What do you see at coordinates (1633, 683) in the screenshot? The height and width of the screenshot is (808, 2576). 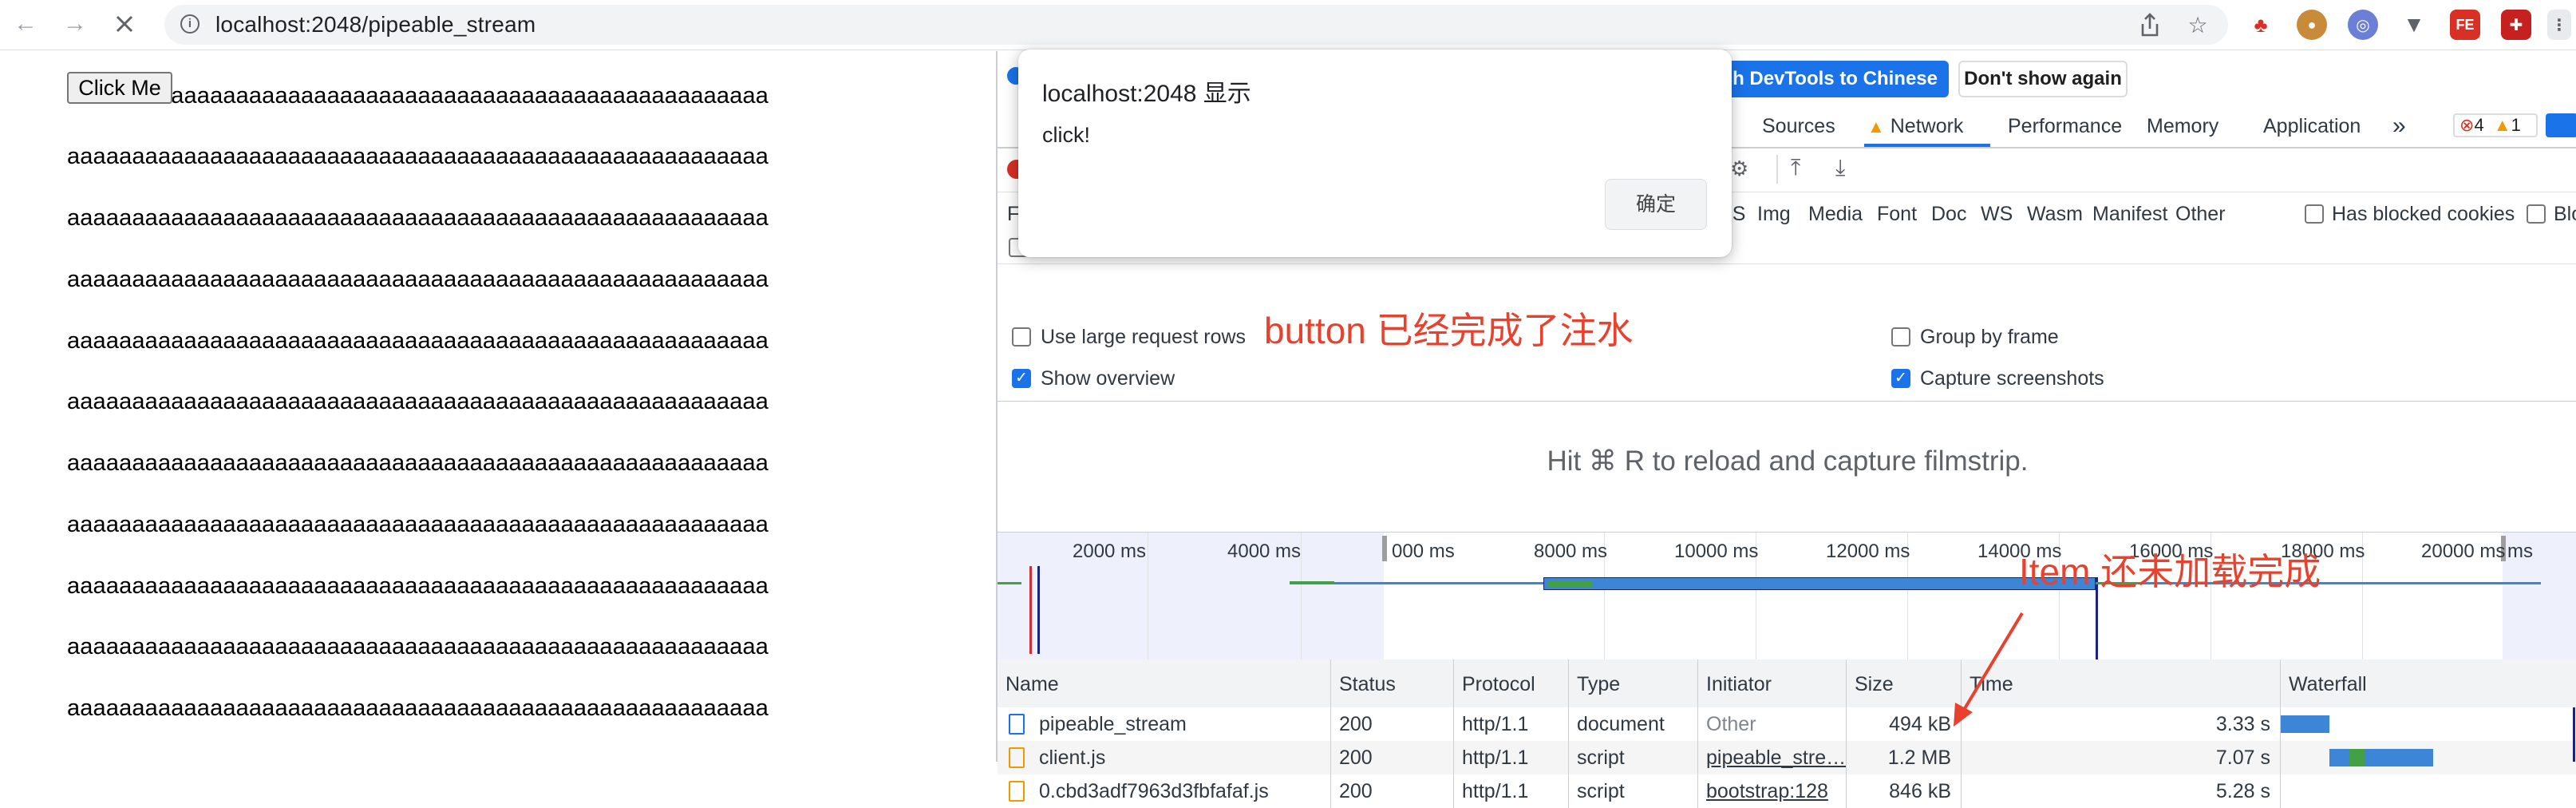 I see `column-type: Type` at bounding box center [1633, 683].